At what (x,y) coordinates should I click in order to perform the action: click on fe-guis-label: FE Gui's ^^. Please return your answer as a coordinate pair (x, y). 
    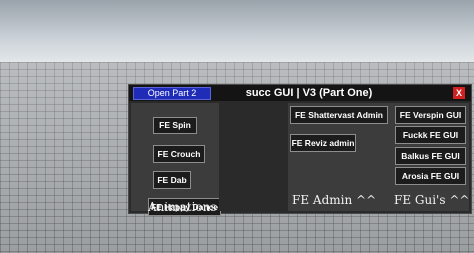
    Looking at the image, I should click on (432, 200).